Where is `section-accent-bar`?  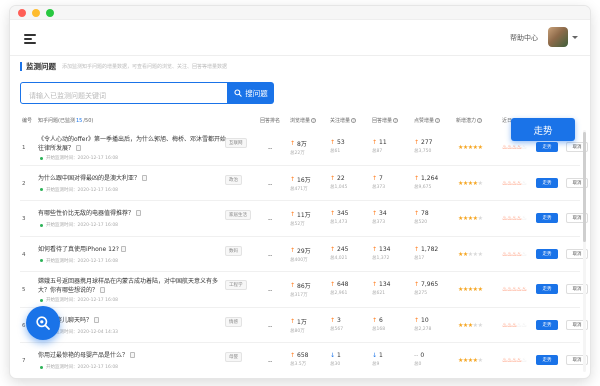 section-accent-bar is located at coordinates (21, 66).